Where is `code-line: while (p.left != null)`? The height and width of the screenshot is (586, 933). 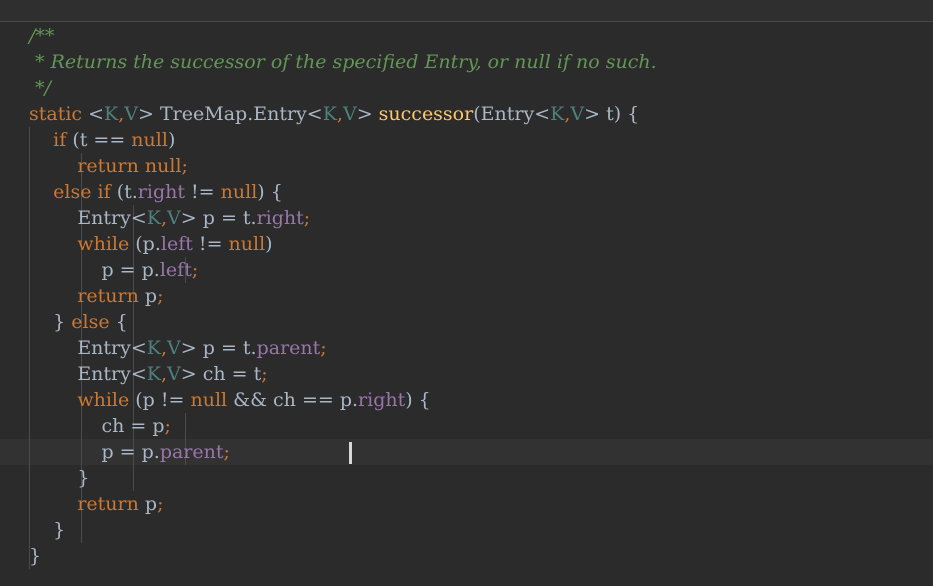 code-line: while (p.left != null) is located at coordinates (150, 244).